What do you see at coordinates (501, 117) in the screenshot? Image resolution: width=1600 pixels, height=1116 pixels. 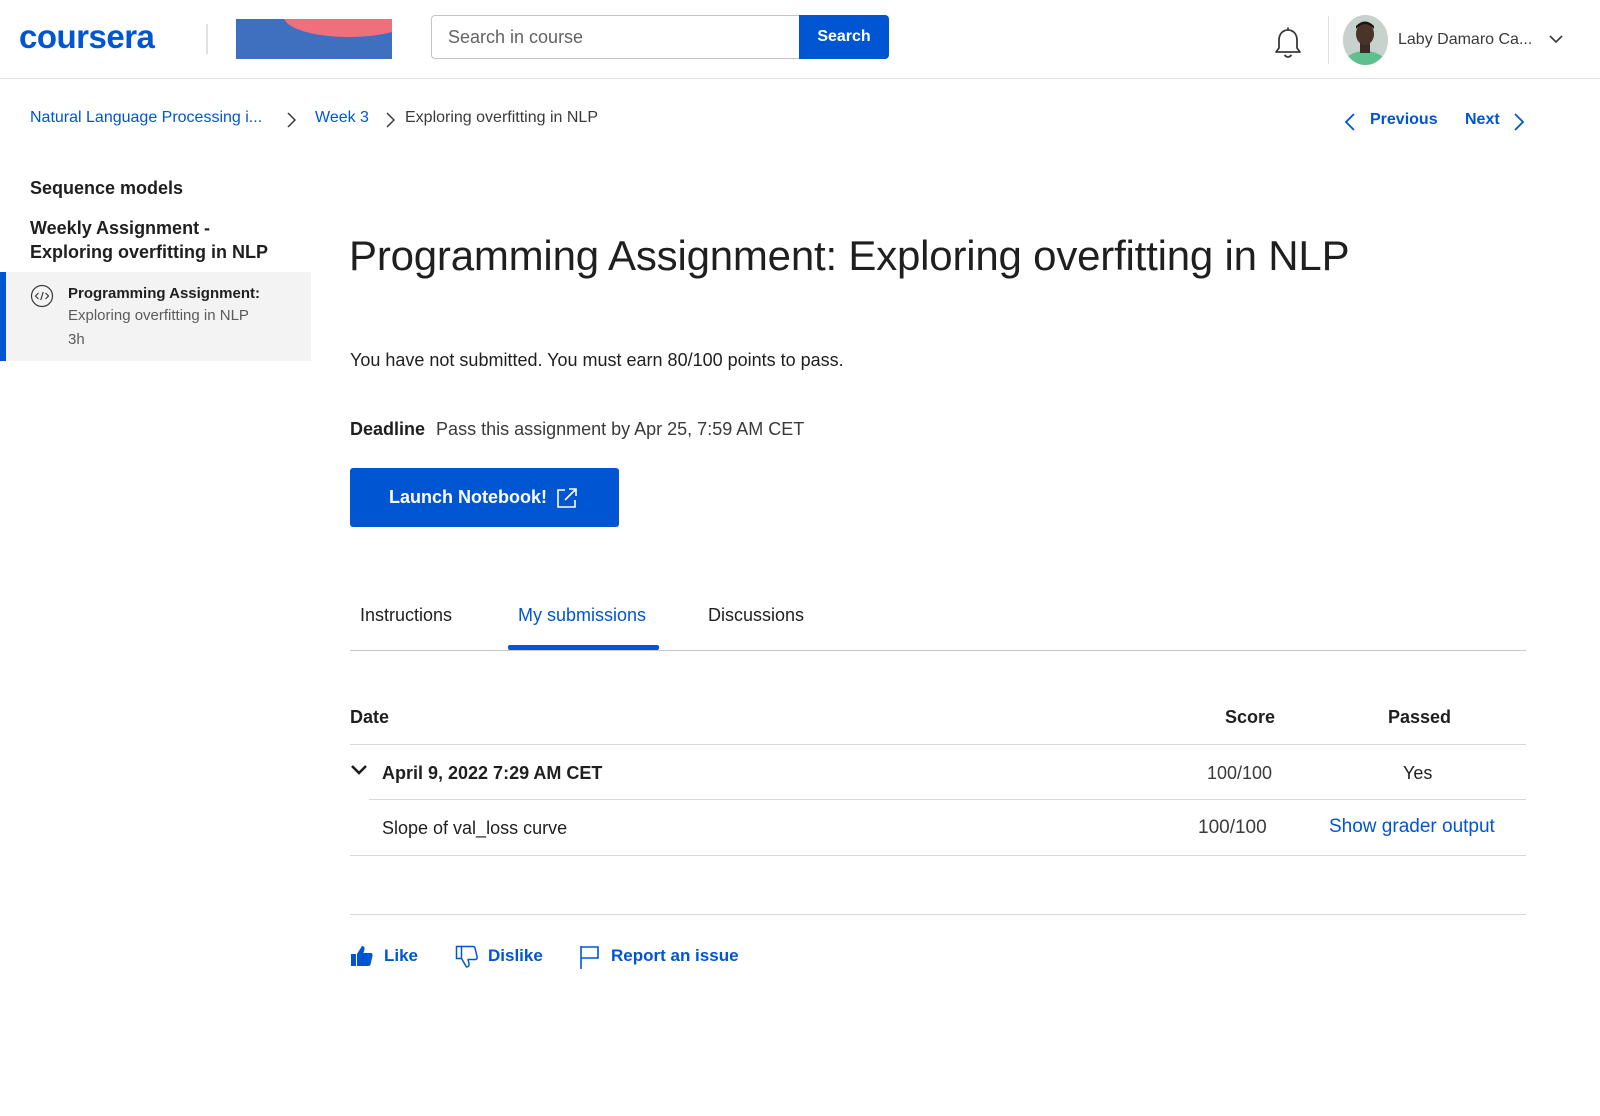 I see `breadcrumb-current: Exploring overfitting in NLP` at bounding box center [501, 117].